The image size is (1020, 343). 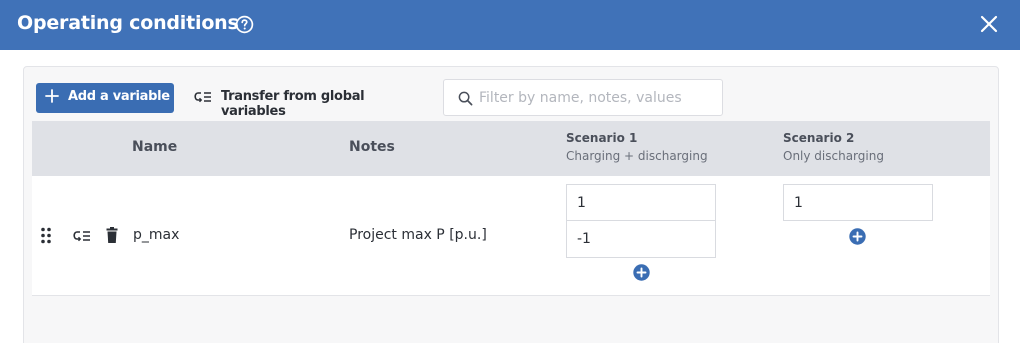 I want to click on transfer-from-global-button: Transfer from global variables, so click(x=312, y=101).